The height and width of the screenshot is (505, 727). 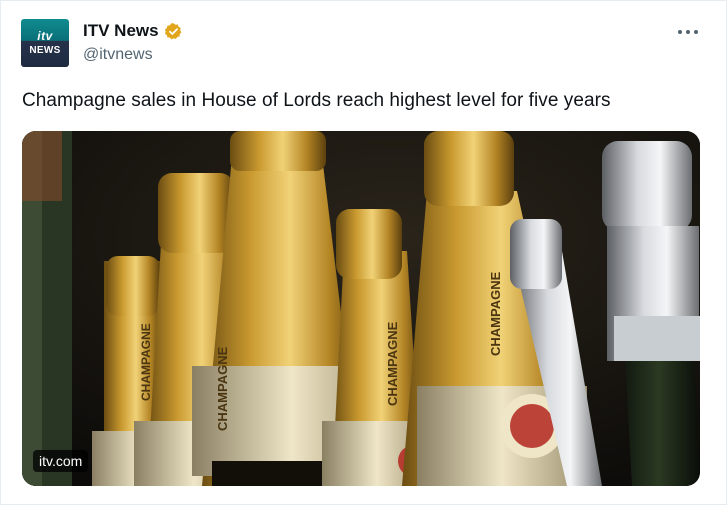 I want to click on verified-badge-icon, so click(x=173, y=31).